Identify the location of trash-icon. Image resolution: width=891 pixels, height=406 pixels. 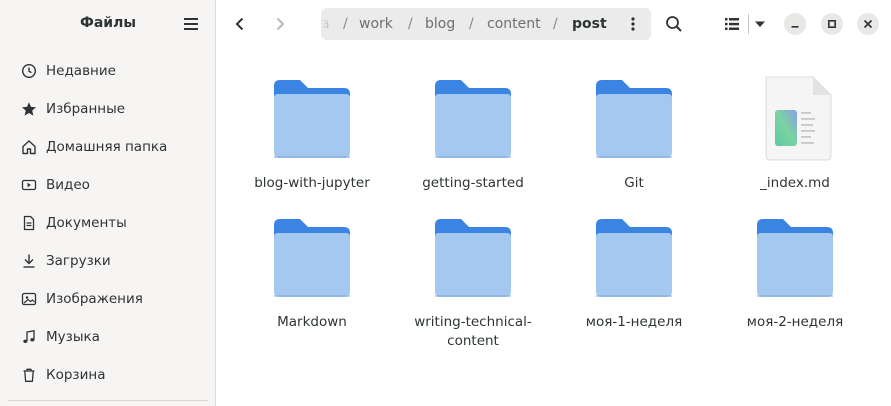
(29, 375).